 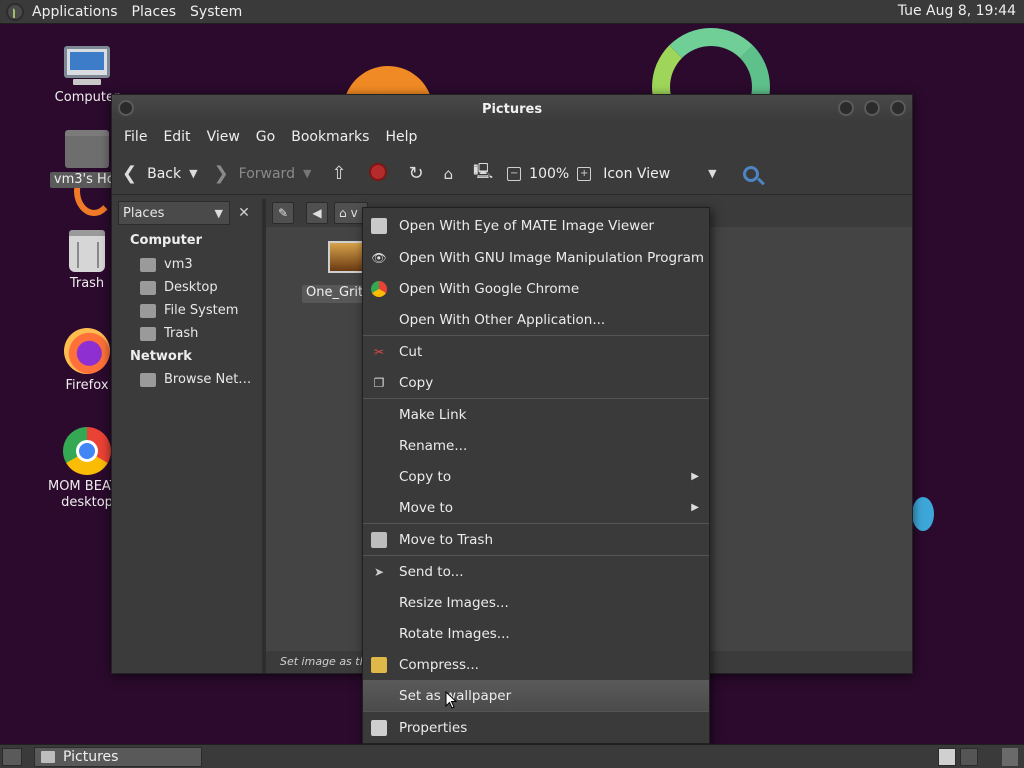 What do you see at coordinates (846, 108) in the screenshot?
I see `minimize-button` at bounding box center [846, 108].